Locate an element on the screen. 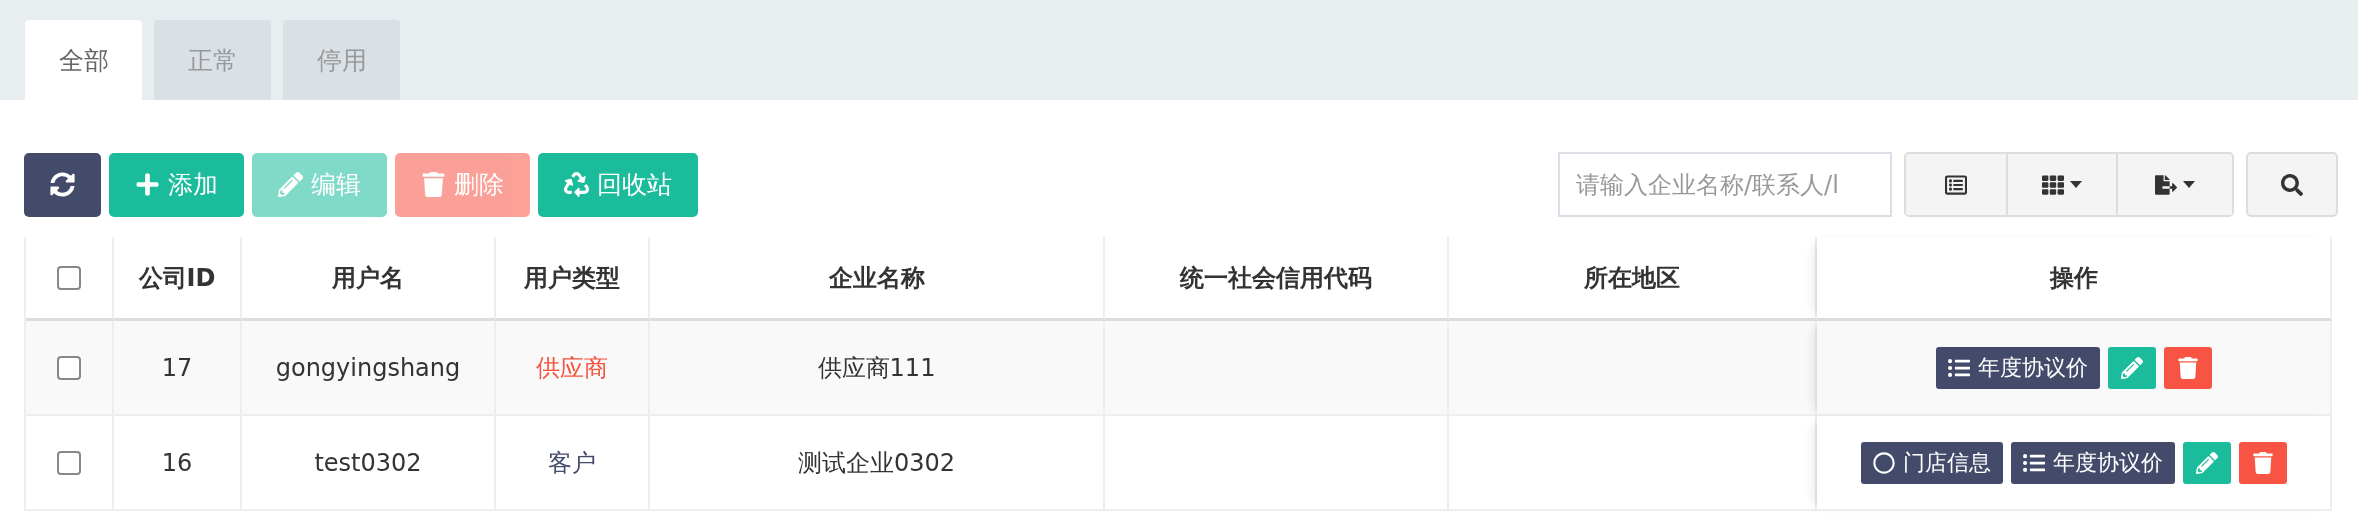 The image size is (2358, 518). search-icon is located at coordinates (2292, 184).